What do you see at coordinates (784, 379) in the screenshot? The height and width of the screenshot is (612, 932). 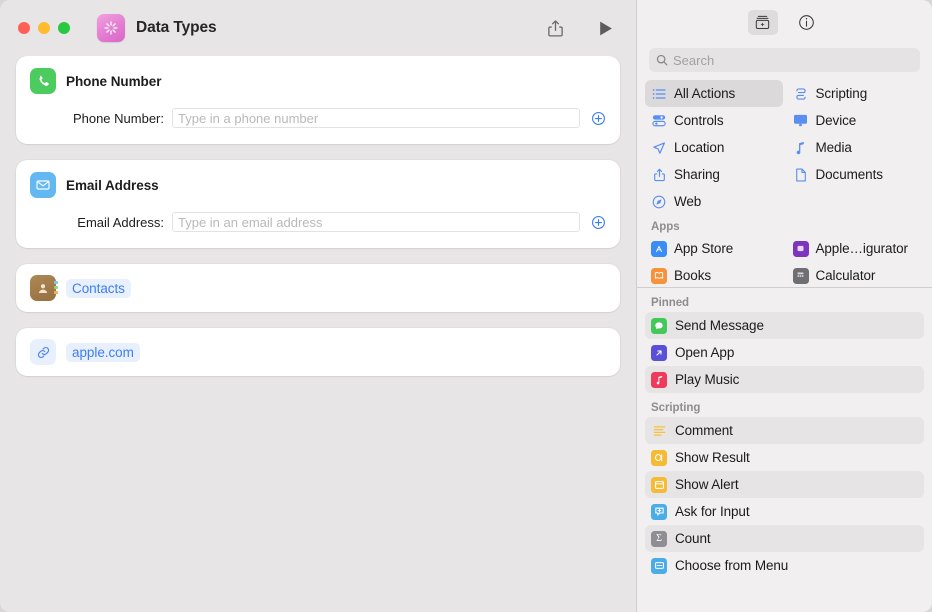 I see `action-item-play-music: Play Music` at bounding box center [784, 379].